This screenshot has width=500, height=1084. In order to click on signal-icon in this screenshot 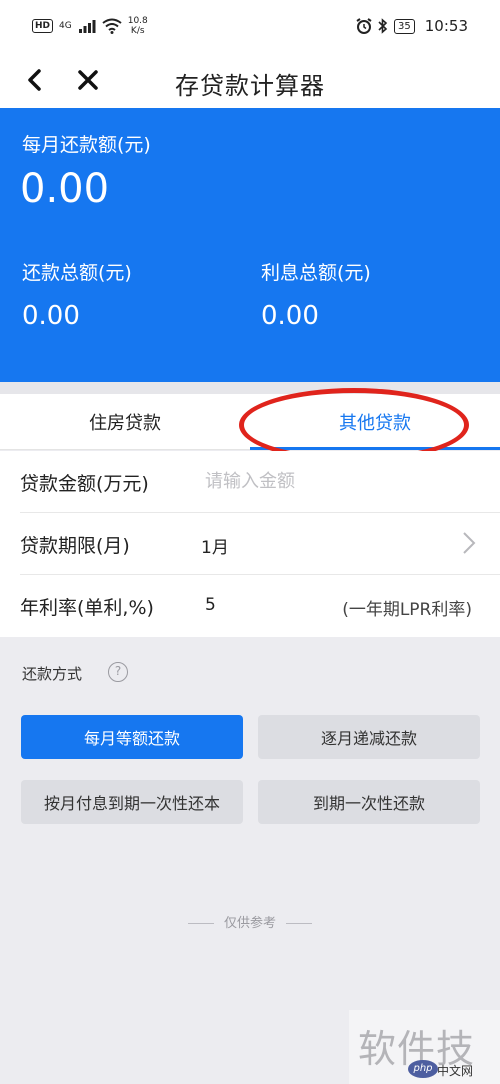, I will do `click(87, 26)`.